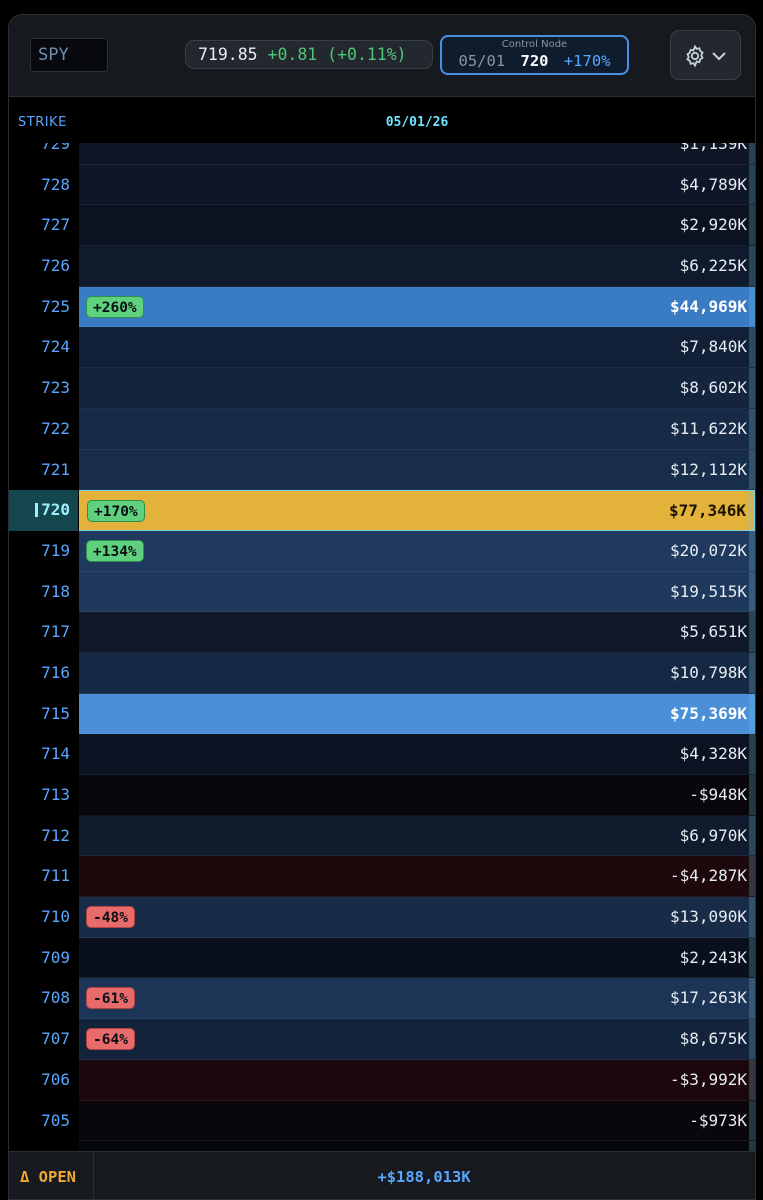 This screenshot has width=763, height=1200. What do you see at coordinates (417, 714) in the screenshot?
I see `heatmap-cell: $75,369K` at bounding box center [417, 714].